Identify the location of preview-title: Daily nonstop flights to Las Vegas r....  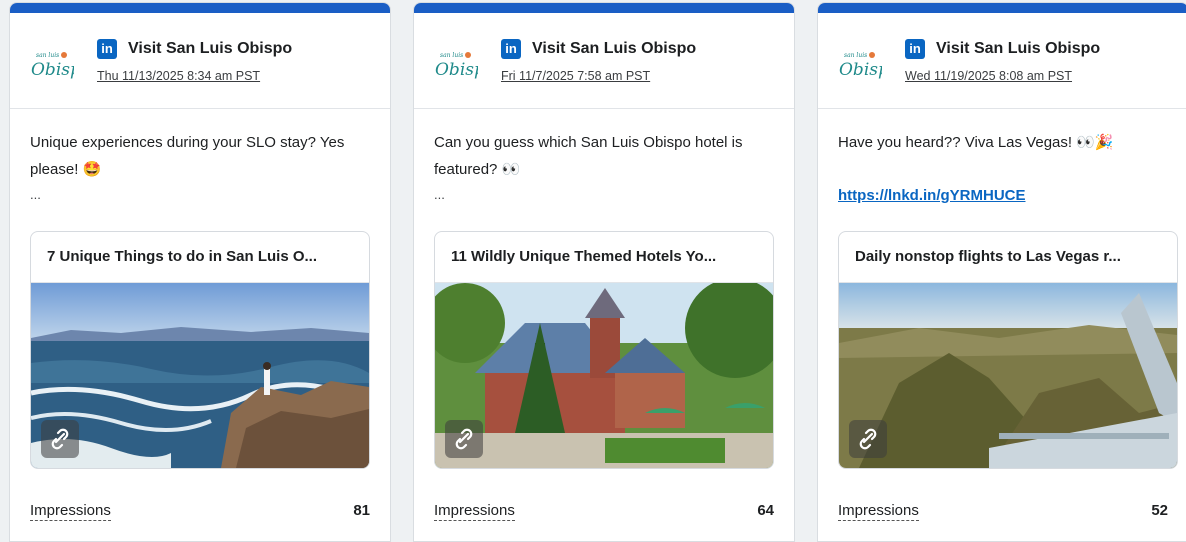
(1008, 257).